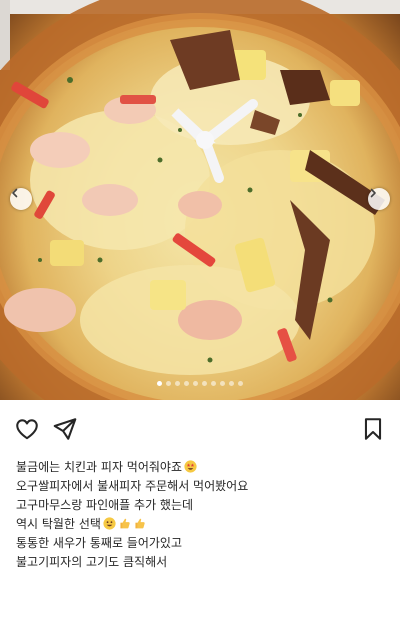 Image resolution: width=400 pixels, height=620 pixels. Describe the element at coordinates (15, 193) in the screenshot. I see `chevron-left-icon` at that location.